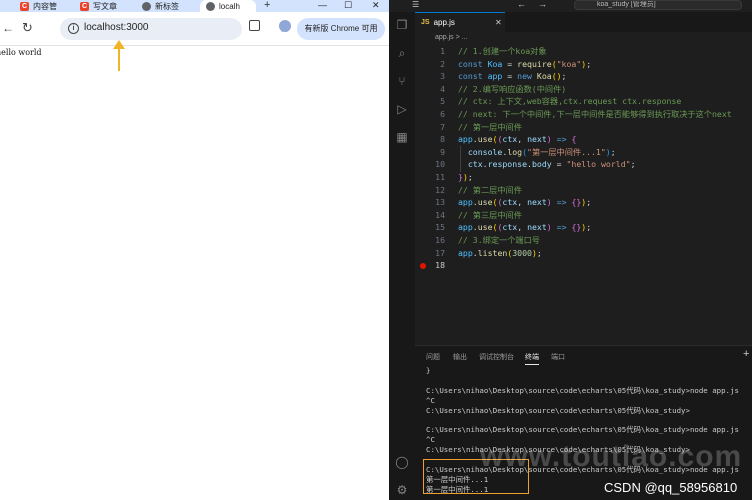 The height and width of the screenshot is (500, 752). What do you see at coordinates (402, 109) in the screenshot?
I see `run-debug-icon: ▷` at bounding box center [402, 109].